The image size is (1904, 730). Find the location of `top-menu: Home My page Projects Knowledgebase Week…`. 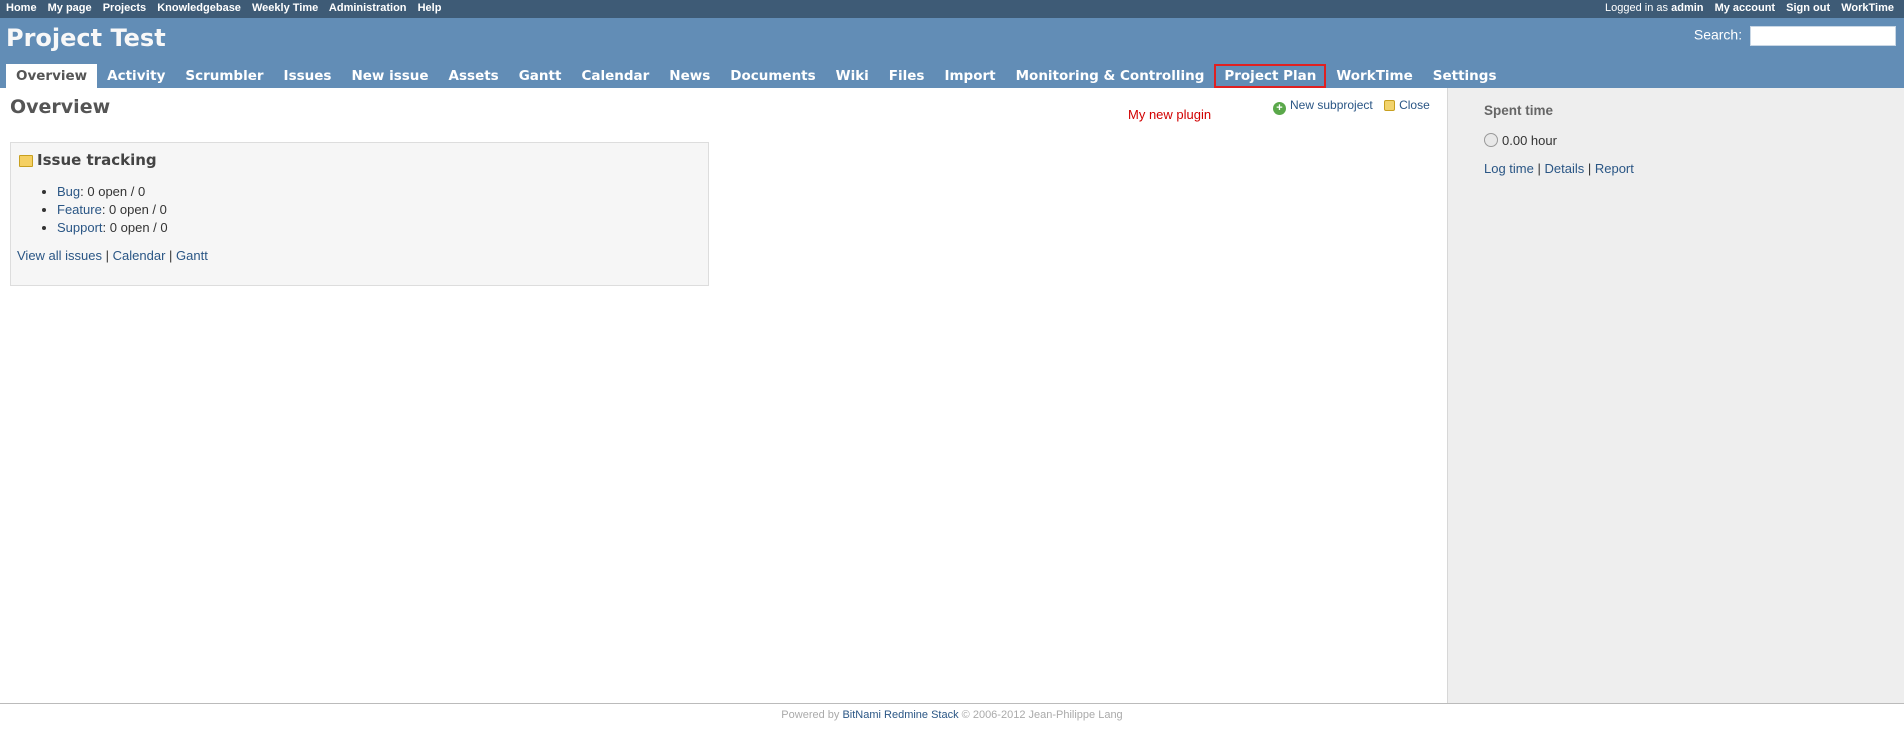

top-menu: Home My page Projects Knowledgebase Week… is located at coordinates (952, 9).